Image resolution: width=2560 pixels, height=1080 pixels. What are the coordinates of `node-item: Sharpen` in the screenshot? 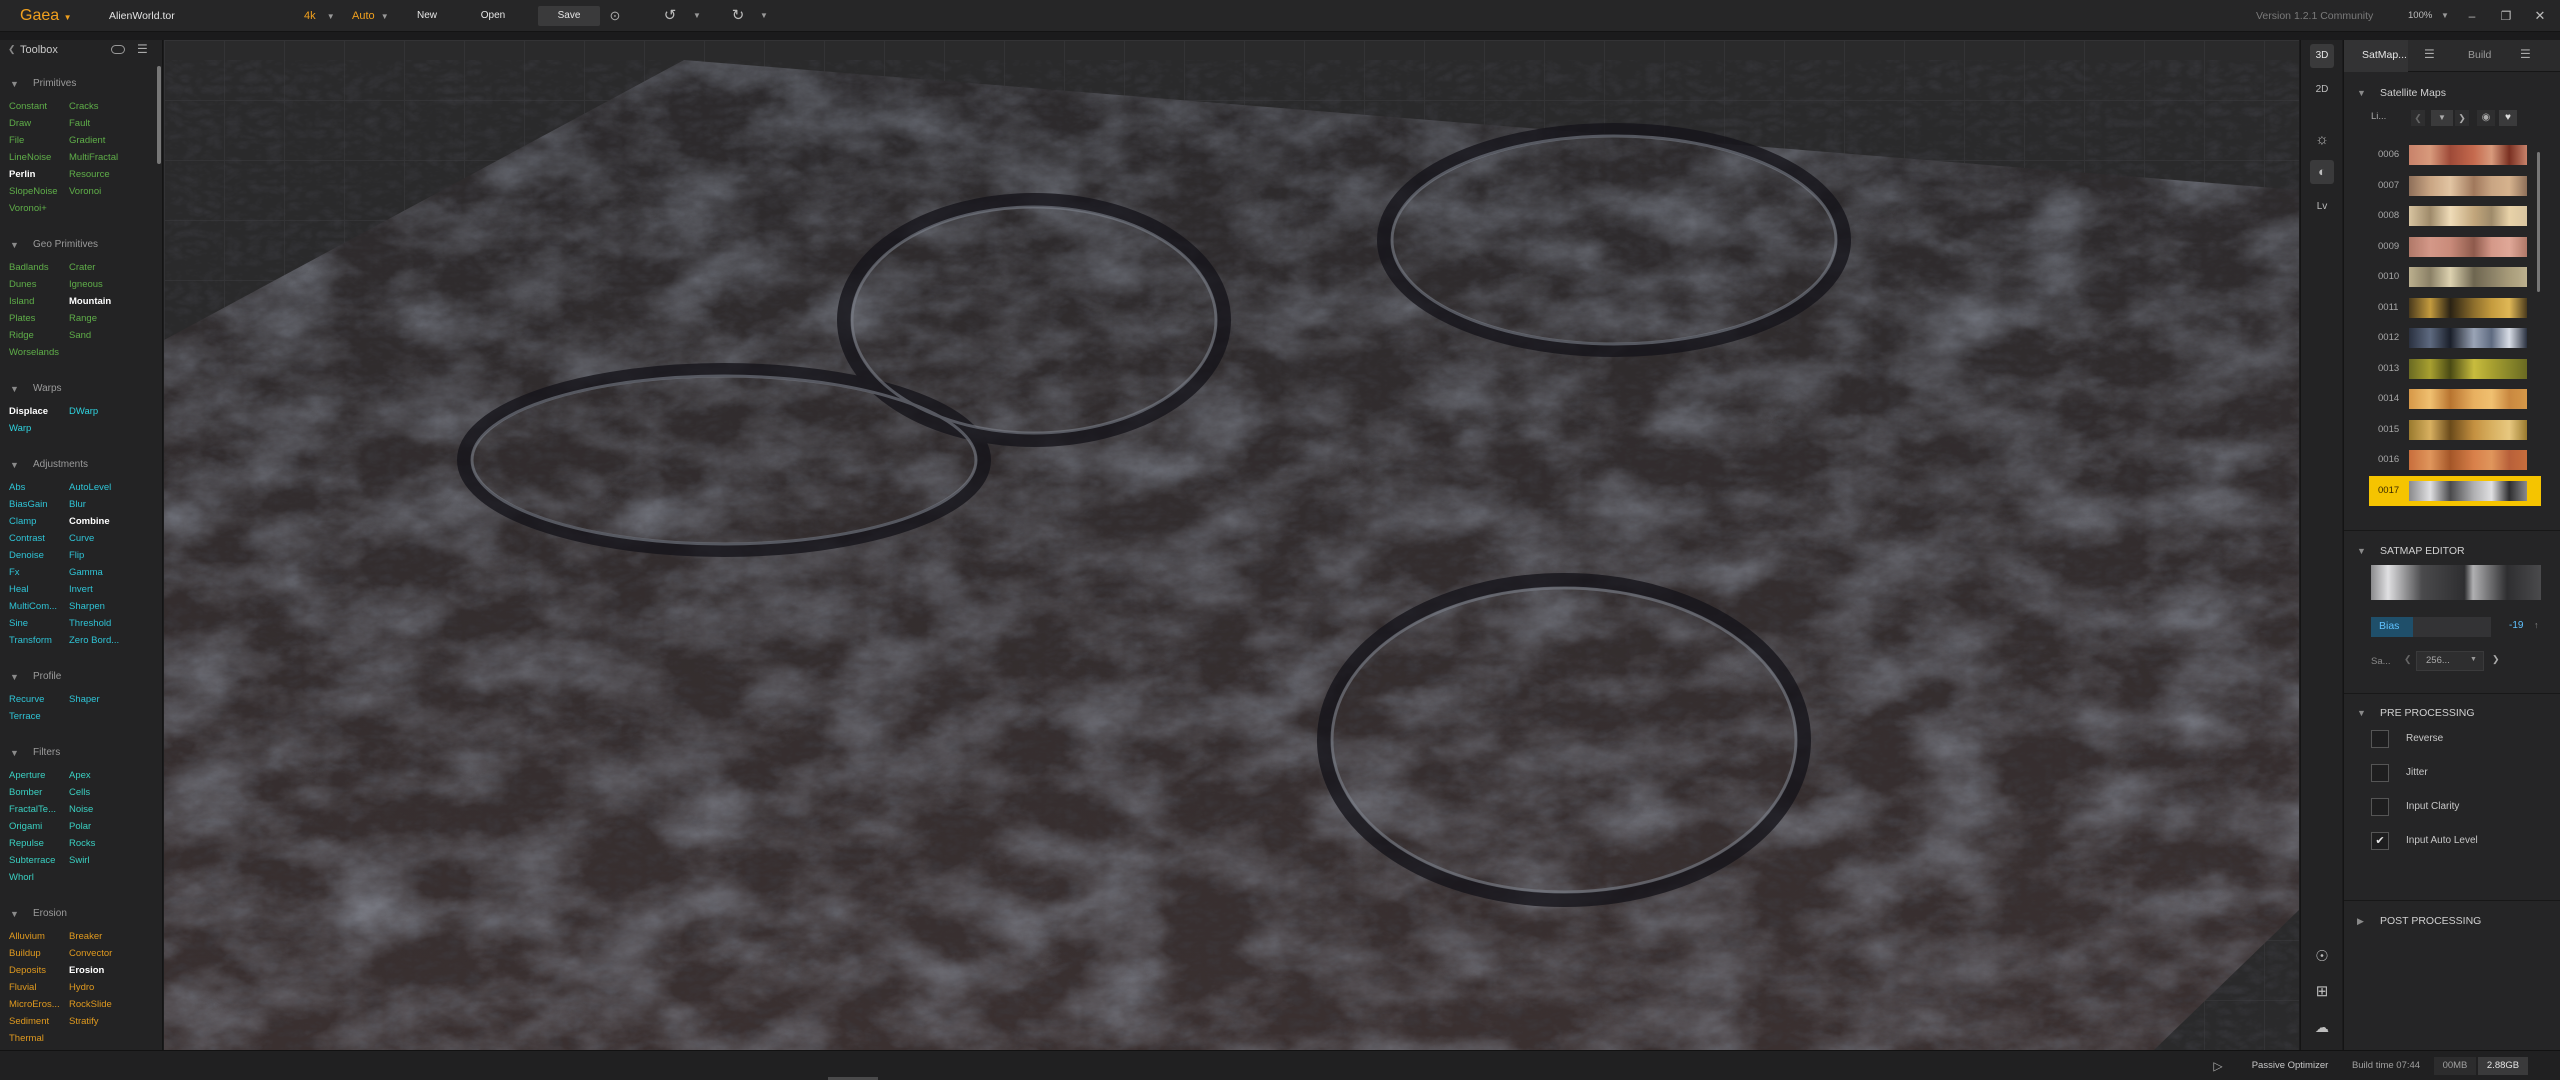 It's located at (99, 607).